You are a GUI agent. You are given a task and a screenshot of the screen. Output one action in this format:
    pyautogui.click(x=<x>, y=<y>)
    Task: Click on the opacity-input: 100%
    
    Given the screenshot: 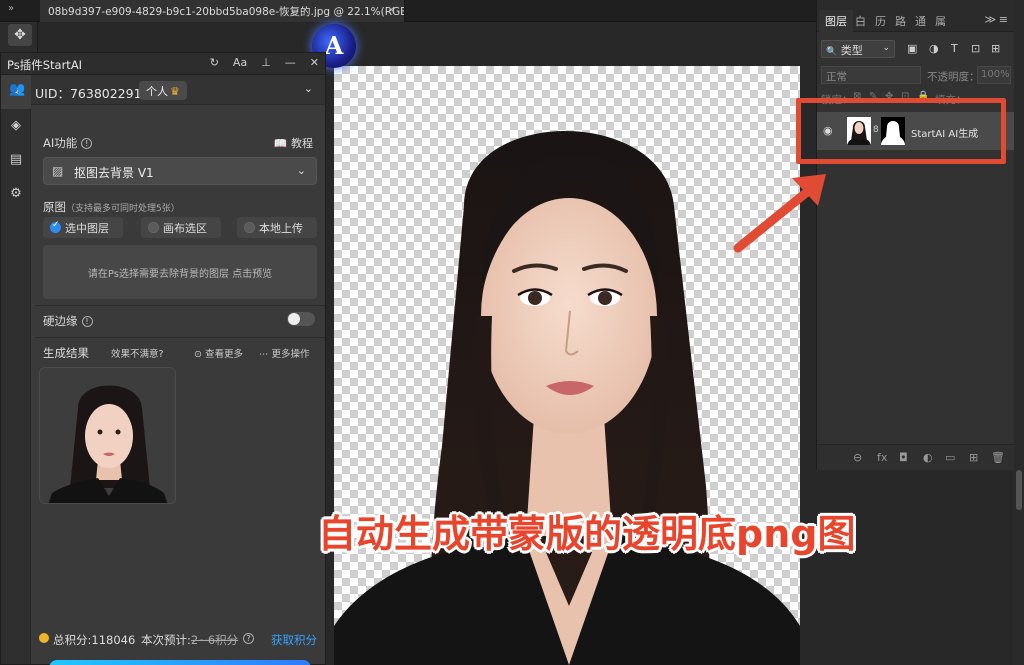 What is the action you would take?
    pyautogui.click(x=994, y=75)
    